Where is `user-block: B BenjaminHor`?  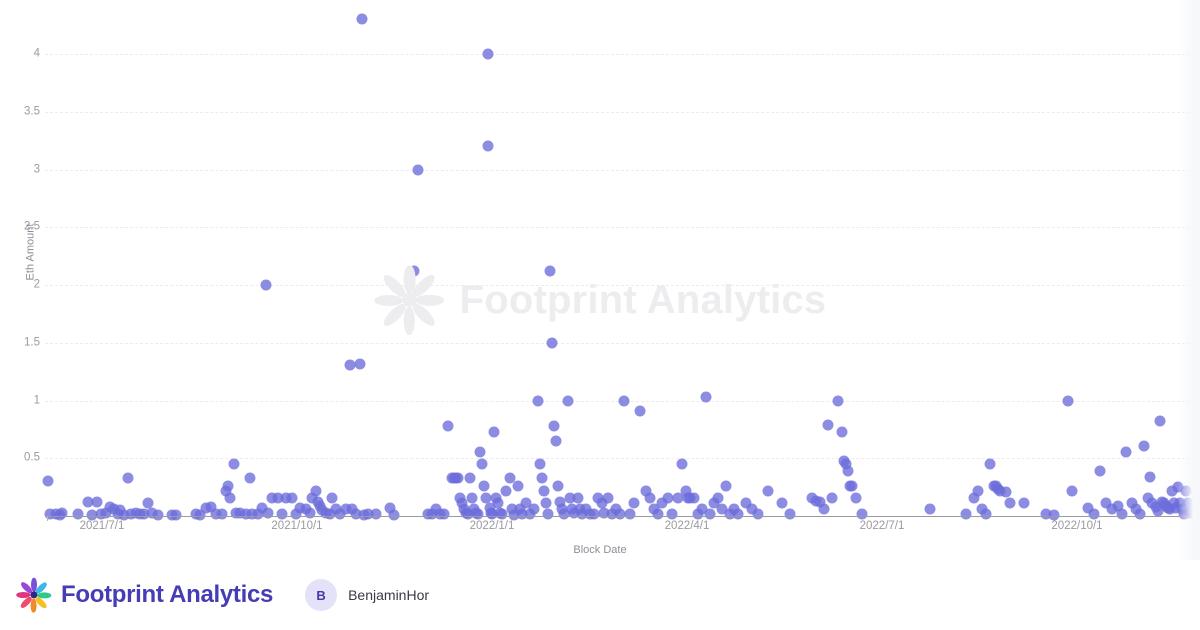
user-block: B BenjaminHor is located at coordinates (367, 595).